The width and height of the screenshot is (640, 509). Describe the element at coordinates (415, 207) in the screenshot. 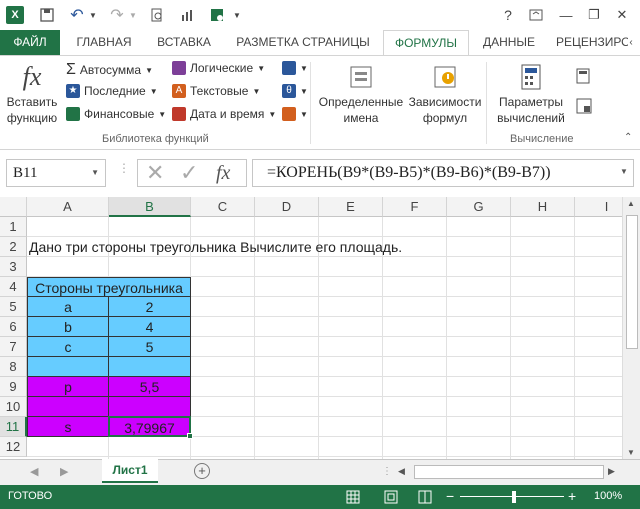

I see `column-header: F` at that location.